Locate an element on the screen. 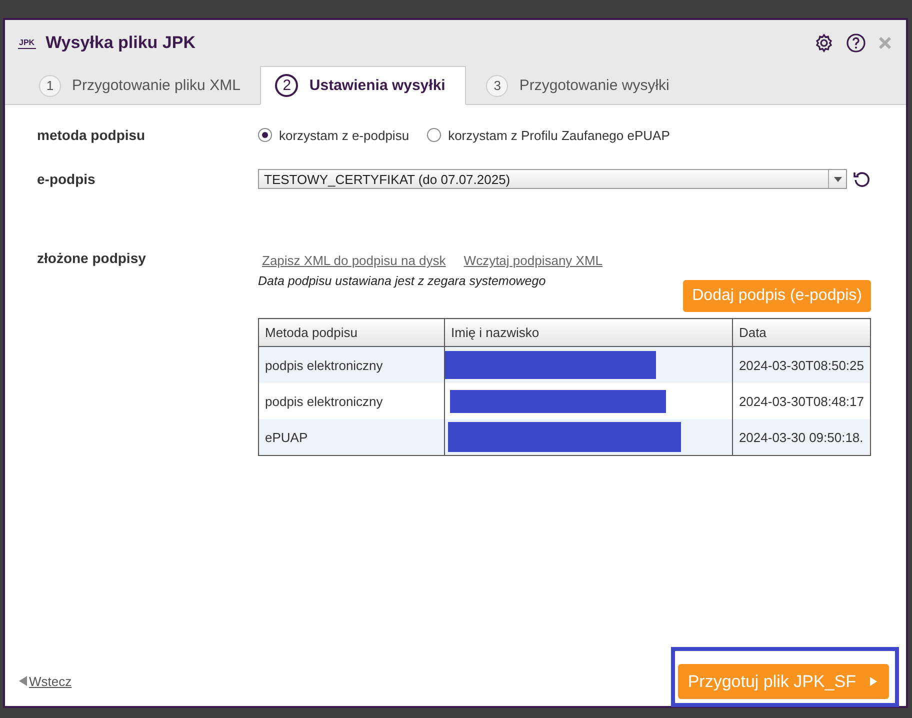 This screenshot has height=718, width=912. caret-icon is located at coordinates (838, 179).